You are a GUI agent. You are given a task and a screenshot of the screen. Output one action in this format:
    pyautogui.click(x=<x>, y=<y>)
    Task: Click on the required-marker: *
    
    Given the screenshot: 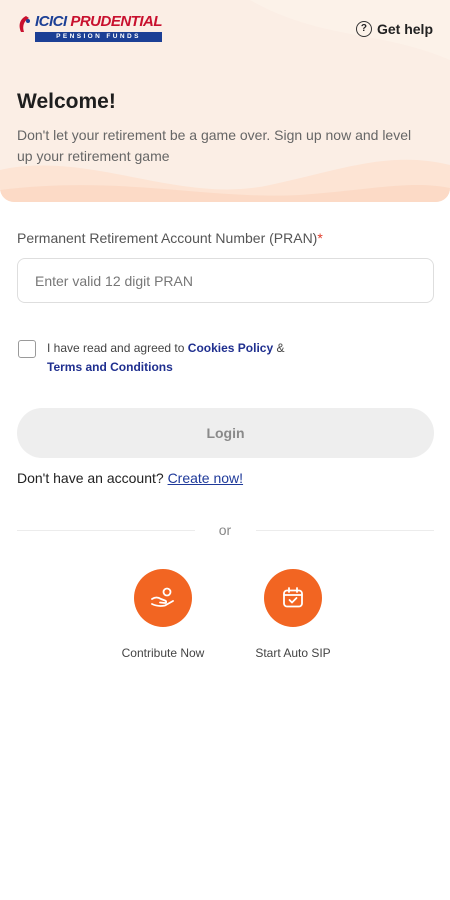 What is the action you would take?
    pyautogui.click(x=320, y=238)
    